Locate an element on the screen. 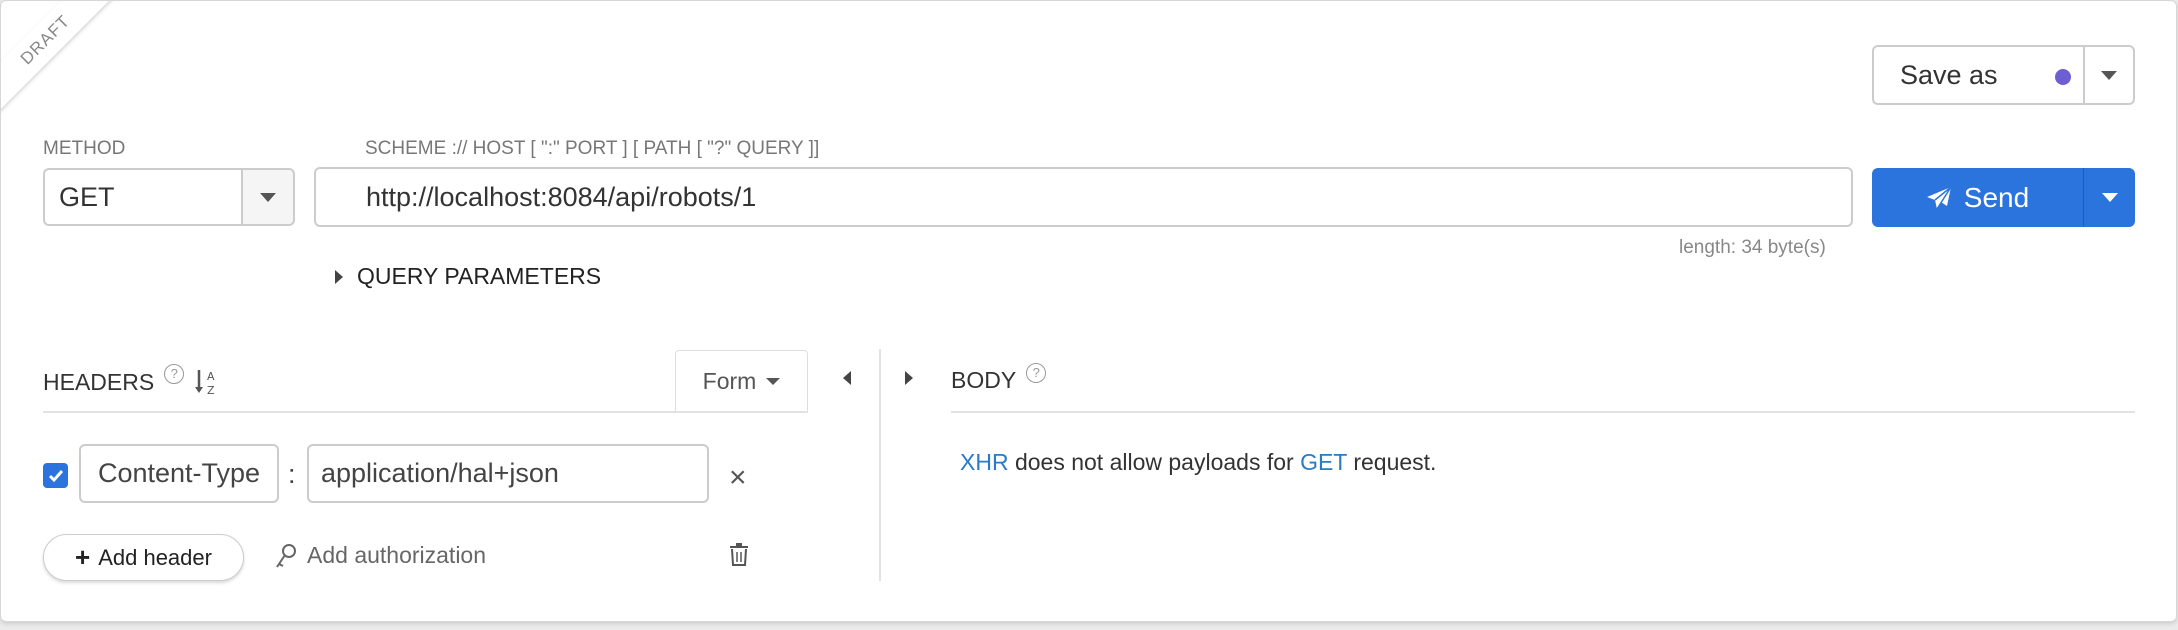  method-label: METHOD is located at coordinates (84, 148).